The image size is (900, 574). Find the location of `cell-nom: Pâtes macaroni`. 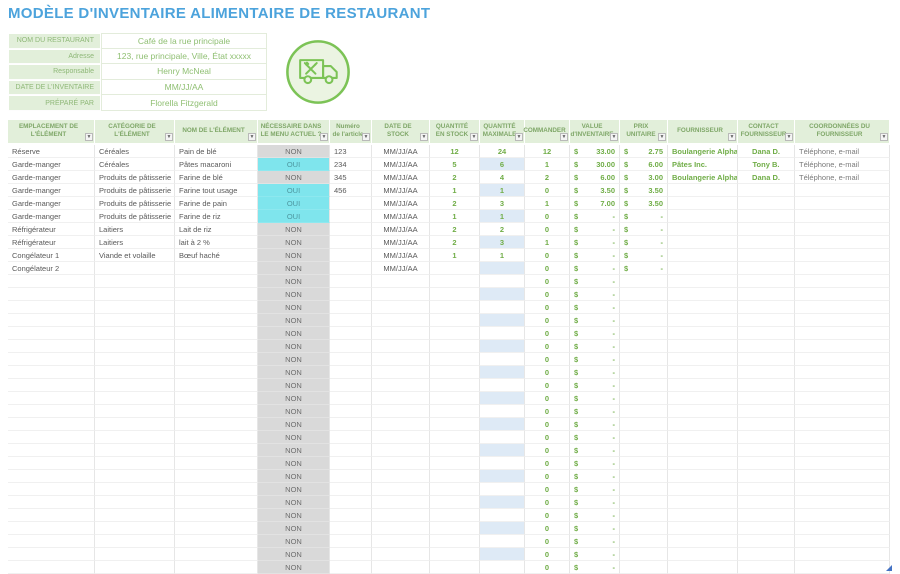

cell-nom: Pâtes macaroni is located at coordinates (216, 164).